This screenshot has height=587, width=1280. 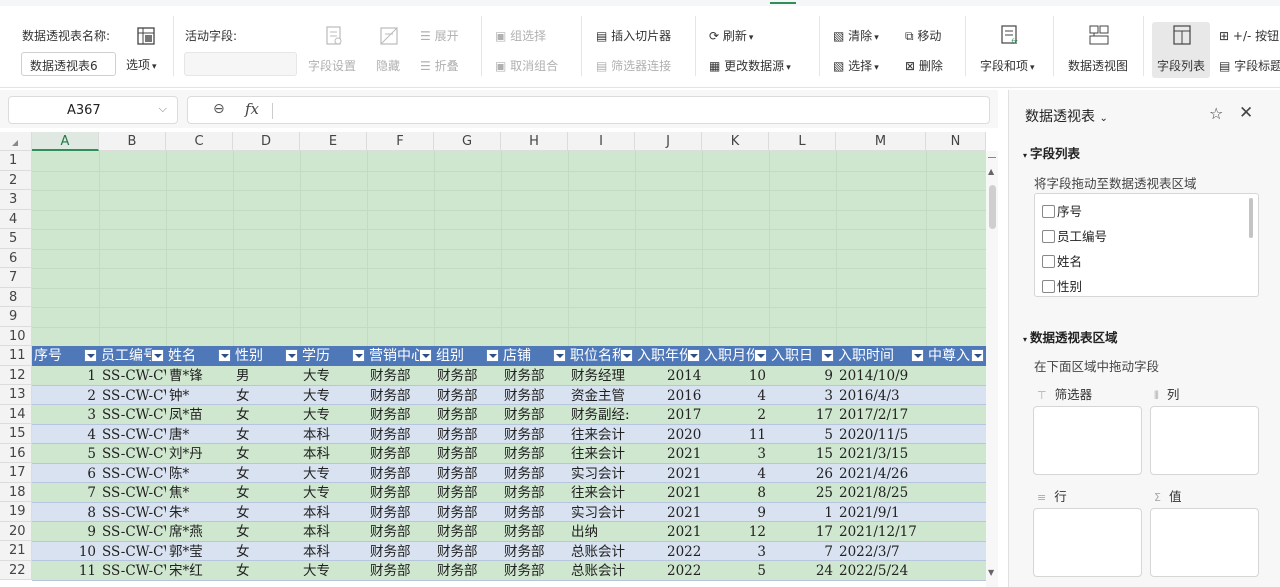 What do you see at coordinates (881, 473) in the screenshot?
I see `table-cell: 2021/4/26` at bounding box center [881, 473].